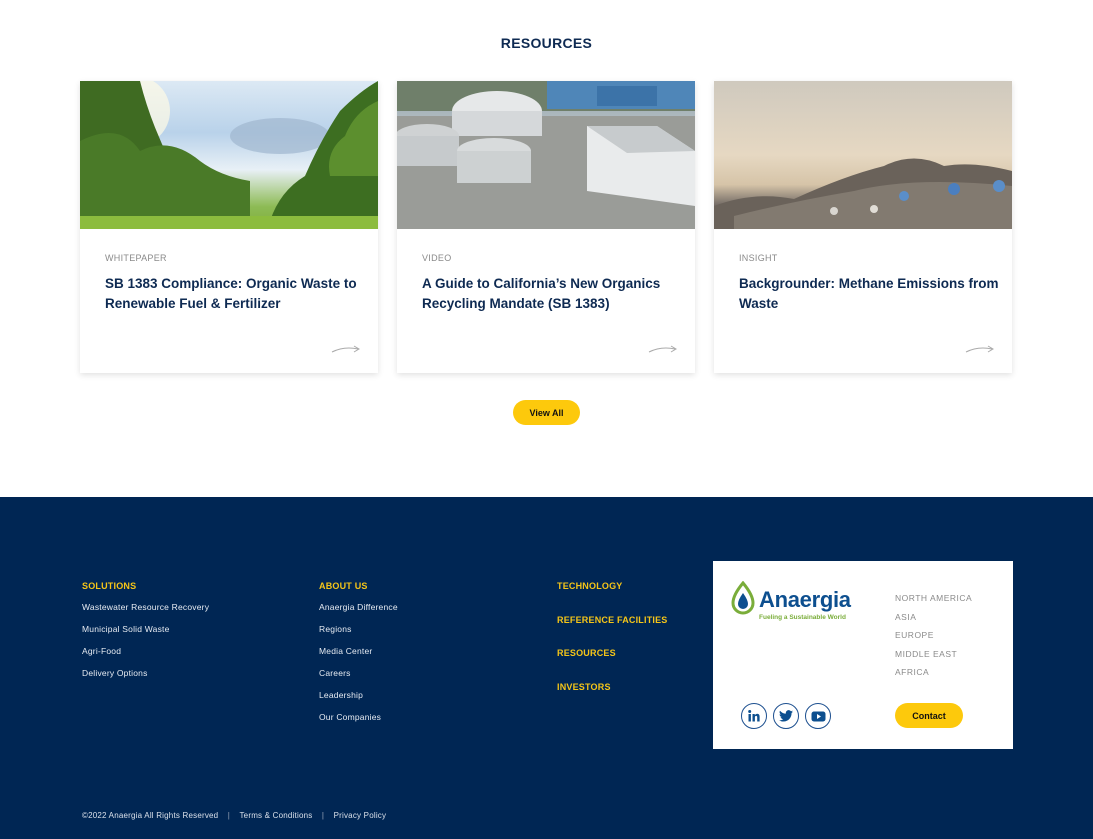 The height and width of the screenshot is (839, 1093). Describe the element at coordinates (150, 815) in the screenshot. I see `copyright-text: ©2022 Anaergia All Rights Reserved` at that location.